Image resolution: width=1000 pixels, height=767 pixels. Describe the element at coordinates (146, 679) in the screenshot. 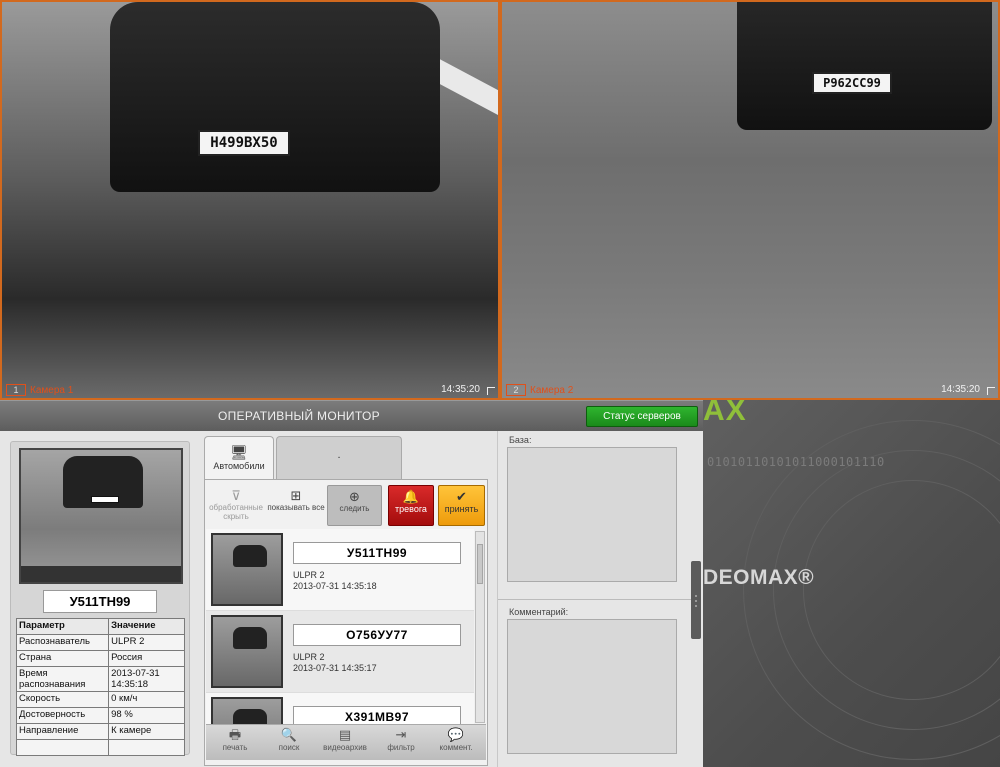

I see `param-value: 2013-07-31 14:35:18` at that location.